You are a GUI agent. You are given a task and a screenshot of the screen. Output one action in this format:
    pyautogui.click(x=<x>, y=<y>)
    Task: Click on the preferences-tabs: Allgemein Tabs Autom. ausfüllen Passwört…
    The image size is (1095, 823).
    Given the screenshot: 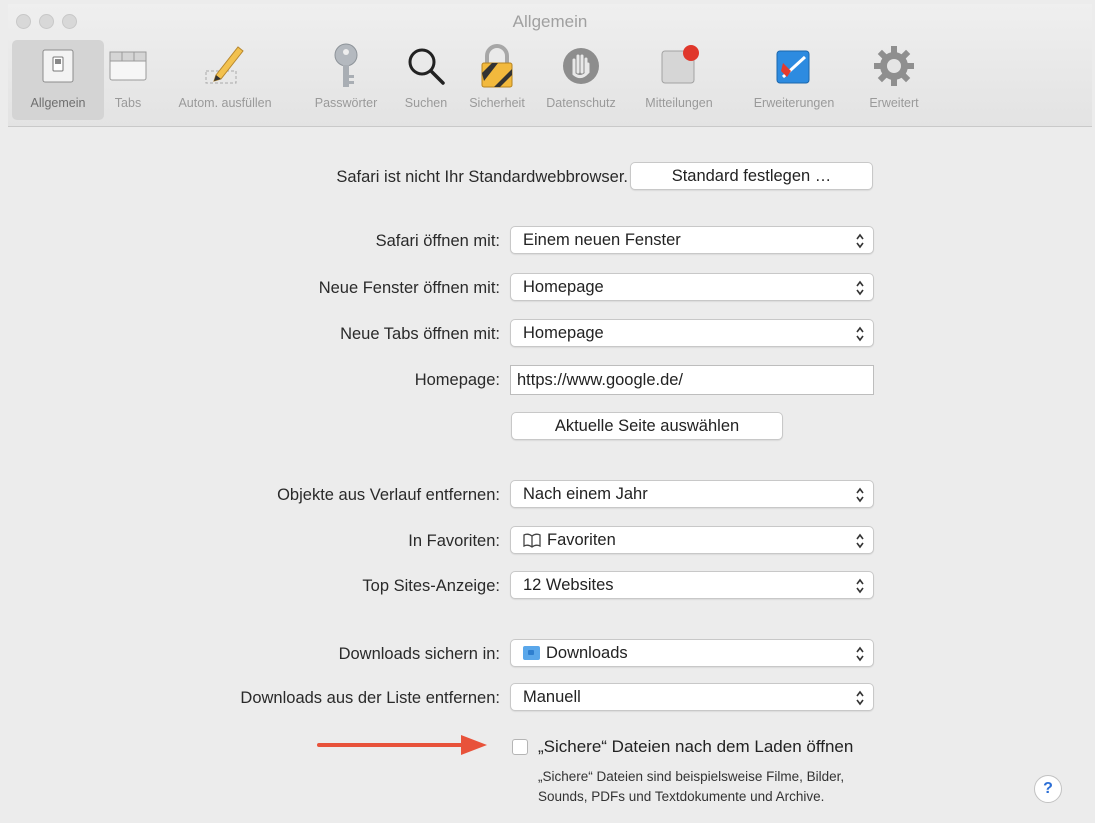 What is the action you would take?
    pyautogui.click(x=472, y=80)
    